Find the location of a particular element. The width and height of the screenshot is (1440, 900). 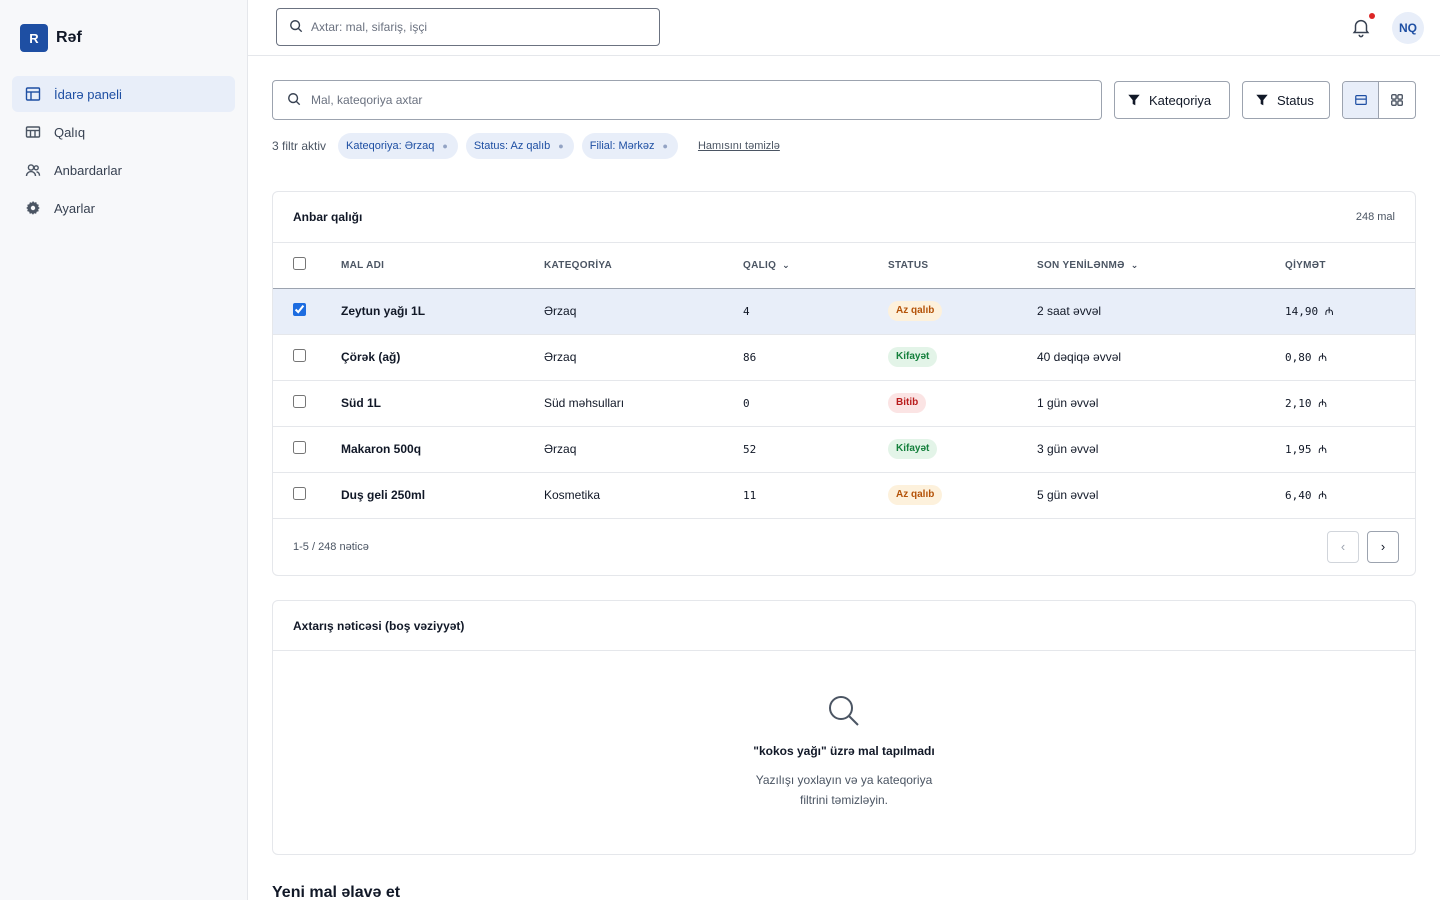

column-header-updated: SON YENİLƏNMƏ ⌄ is located at coordinates (1161, 266).